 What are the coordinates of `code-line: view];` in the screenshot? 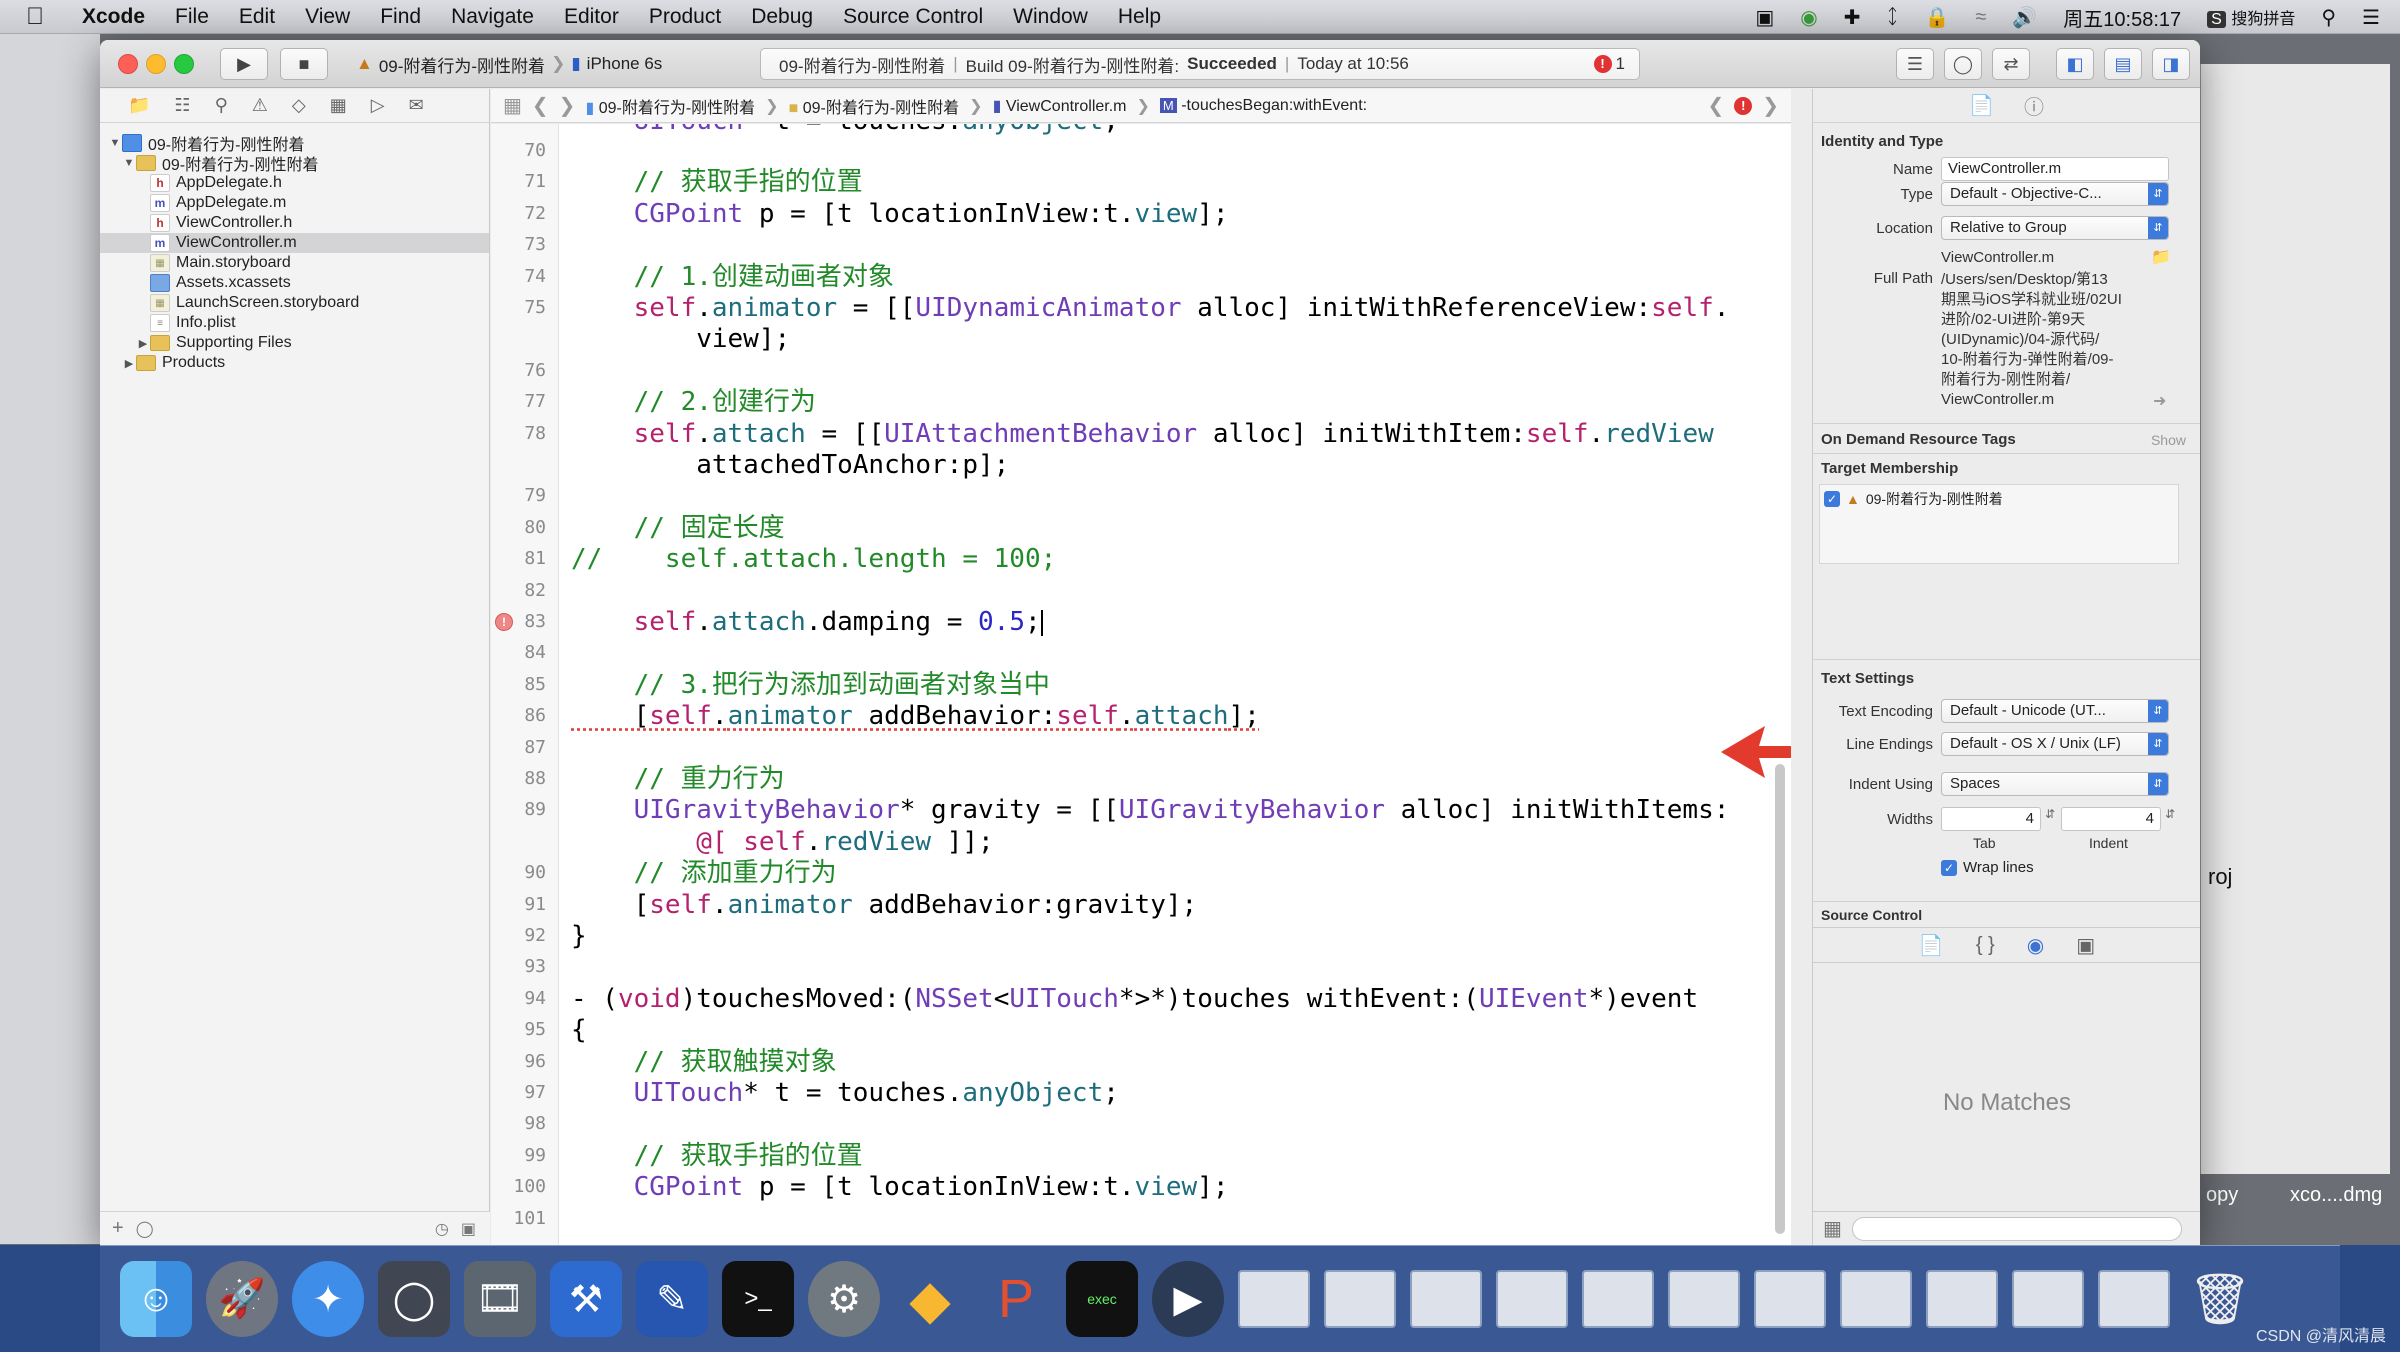 It's located at (680, 339).